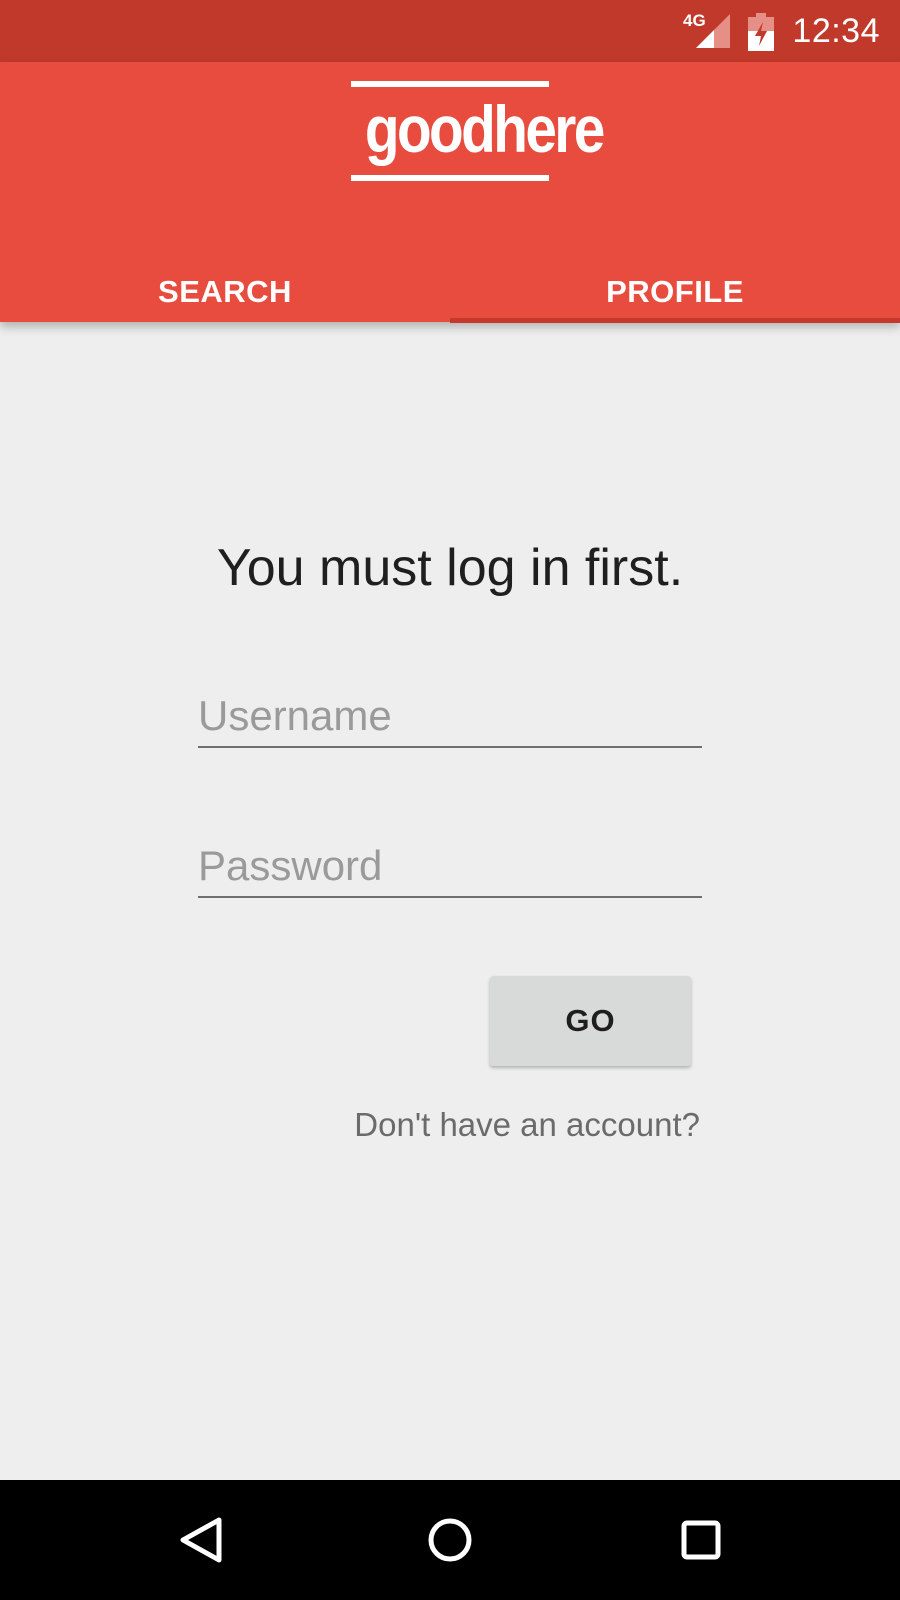 The width and height of the screenshot is (900, 1600). What do you see at coordinates (201, 1540) in the screenshot?
I see `back-icon` at bounding box center [201, 1540].